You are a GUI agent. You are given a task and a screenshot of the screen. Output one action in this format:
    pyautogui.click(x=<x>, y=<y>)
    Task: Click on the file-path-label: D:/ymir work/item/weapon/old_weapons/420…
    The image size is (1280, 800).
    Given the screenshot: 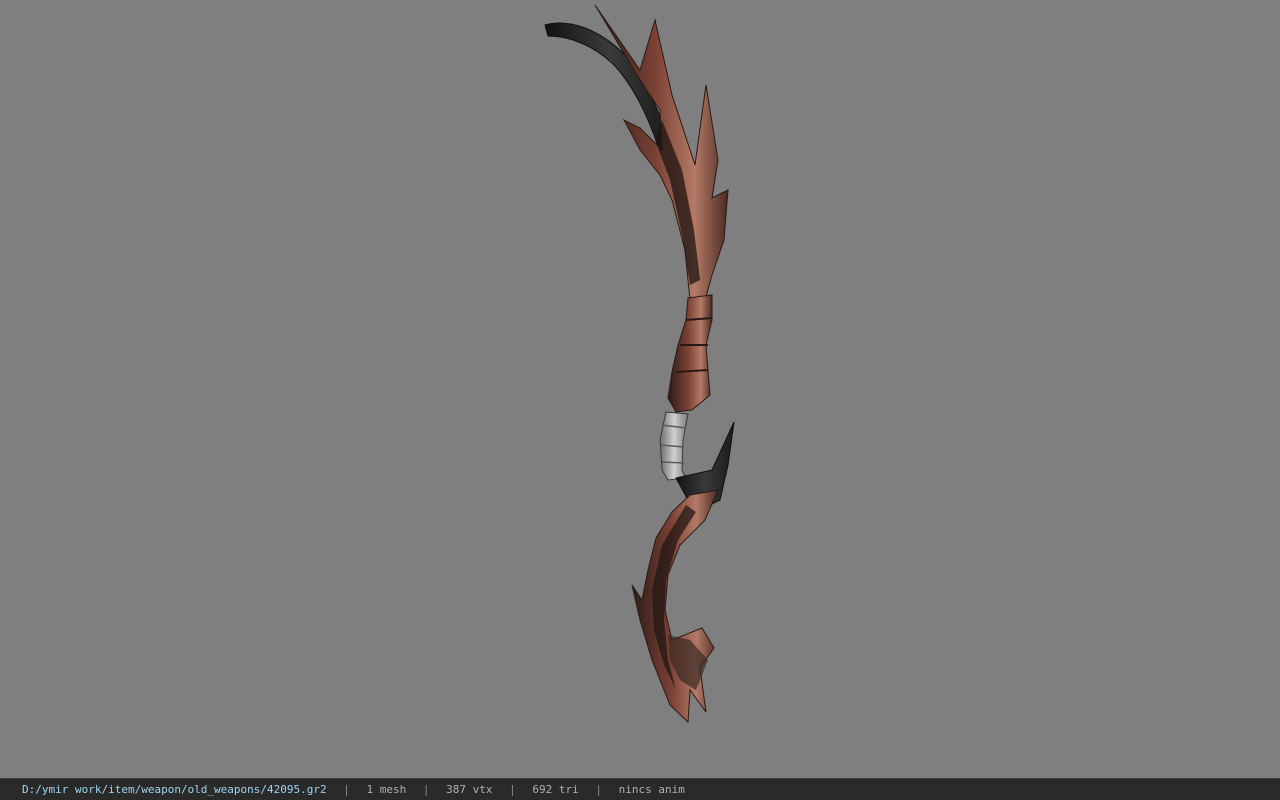 What is the action you would take?
    pyautogui.click(x=174, y=789)
    